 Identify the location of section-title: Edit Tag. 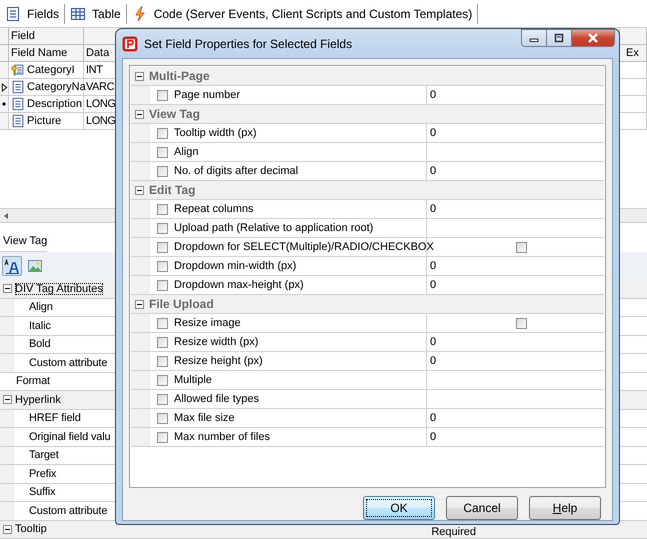
(172, 190).